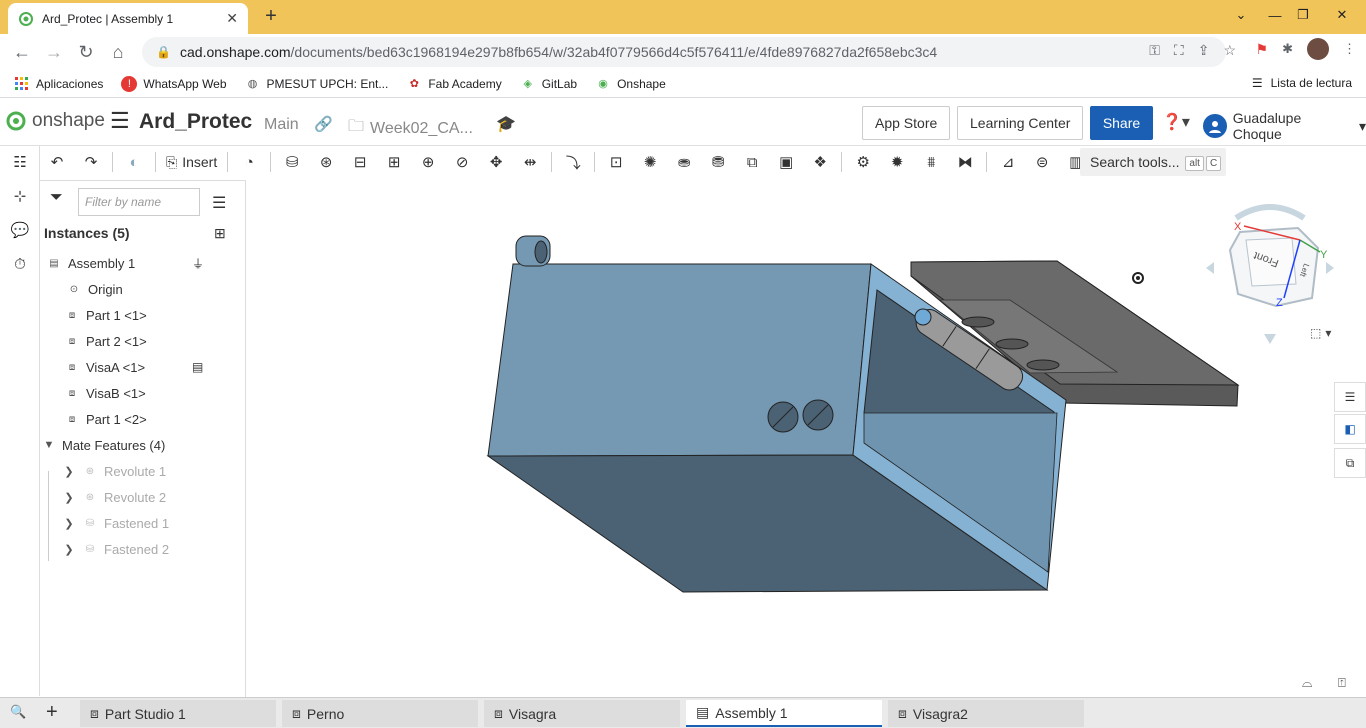  I want to click on parallel-mate-icon: ⇹, so click(530, 162).